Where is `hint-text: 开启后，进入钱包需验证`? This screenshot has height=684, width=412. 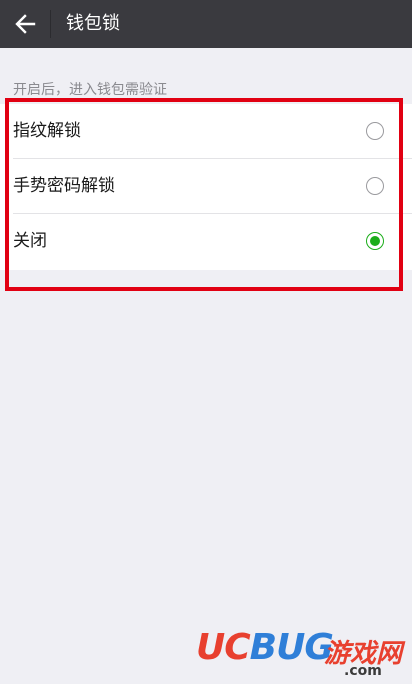 hint-text: 开启后，进入钱包需验证 is located at coordinates (90, 90).